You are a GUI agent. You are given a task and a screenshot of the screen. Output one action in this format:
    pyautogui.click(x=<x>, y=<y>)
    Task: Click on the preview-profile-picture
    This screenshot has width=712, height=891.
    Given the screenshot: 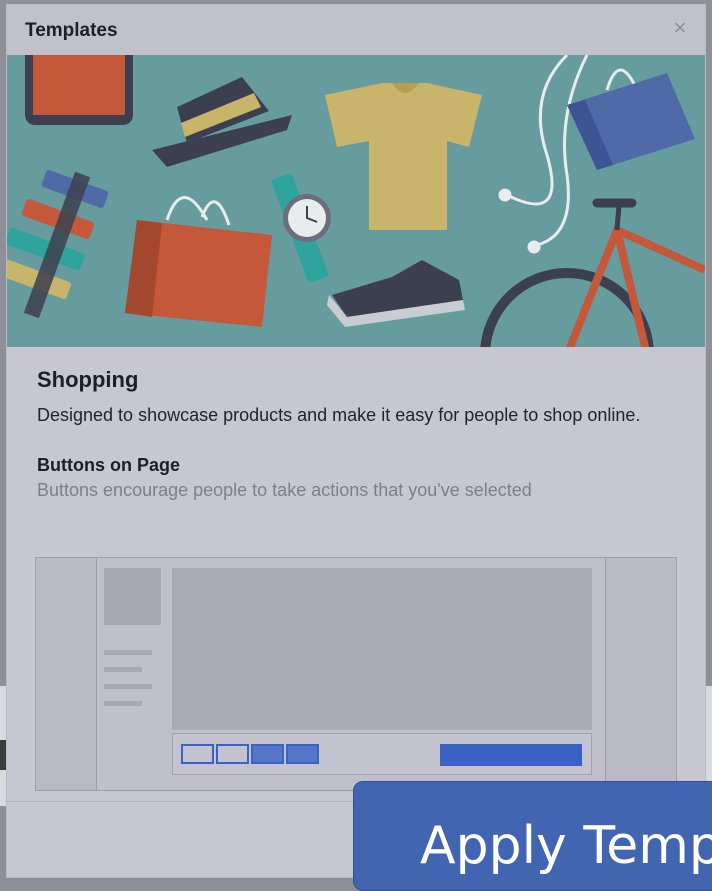 What is the action you would take?
    pyautogui.click(x=132, y=596)
    